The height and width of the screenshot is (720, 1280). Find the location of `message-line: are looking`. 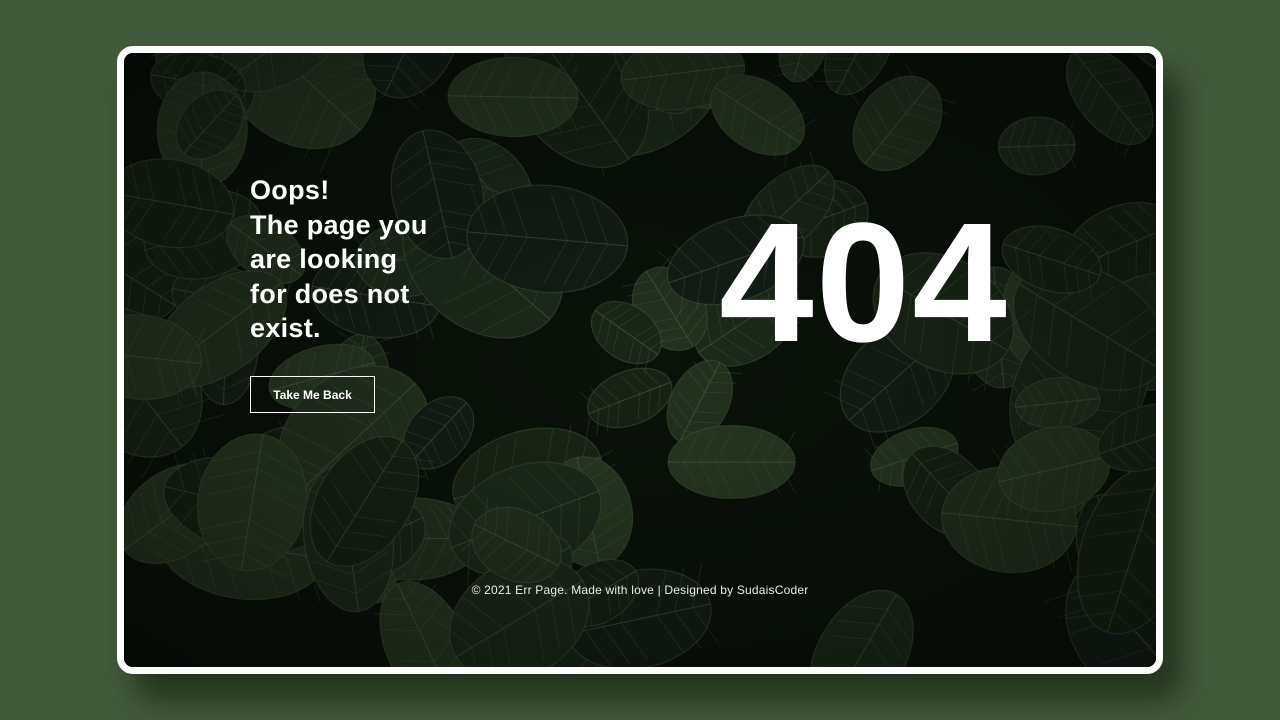

message-line: are looking is located at coordinates (324, 259).